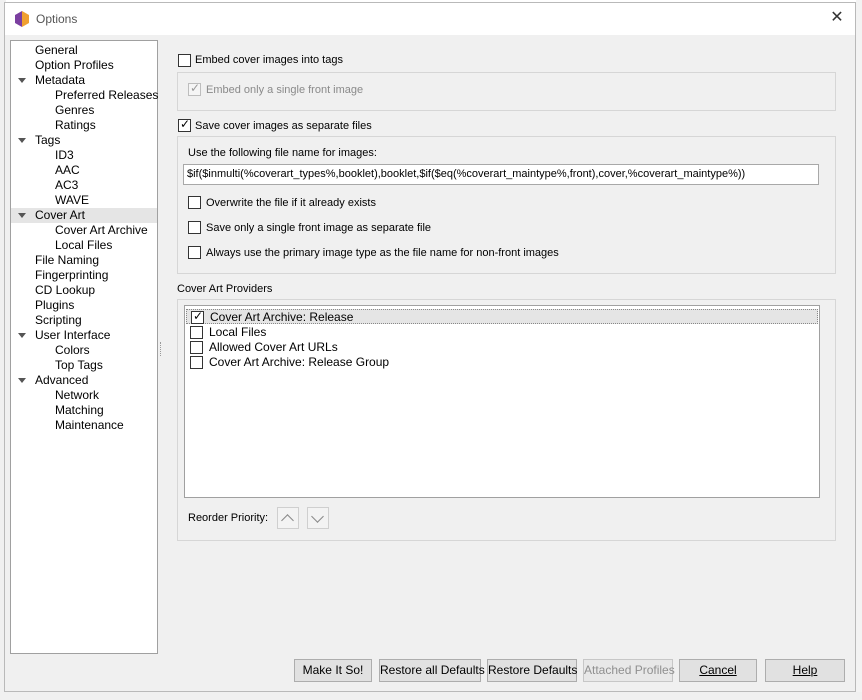 This screenshot has width=862, height=700. Describe the element at coordinates (22, 19) in the screenshot. I see `picard-logo-icon` at that location.